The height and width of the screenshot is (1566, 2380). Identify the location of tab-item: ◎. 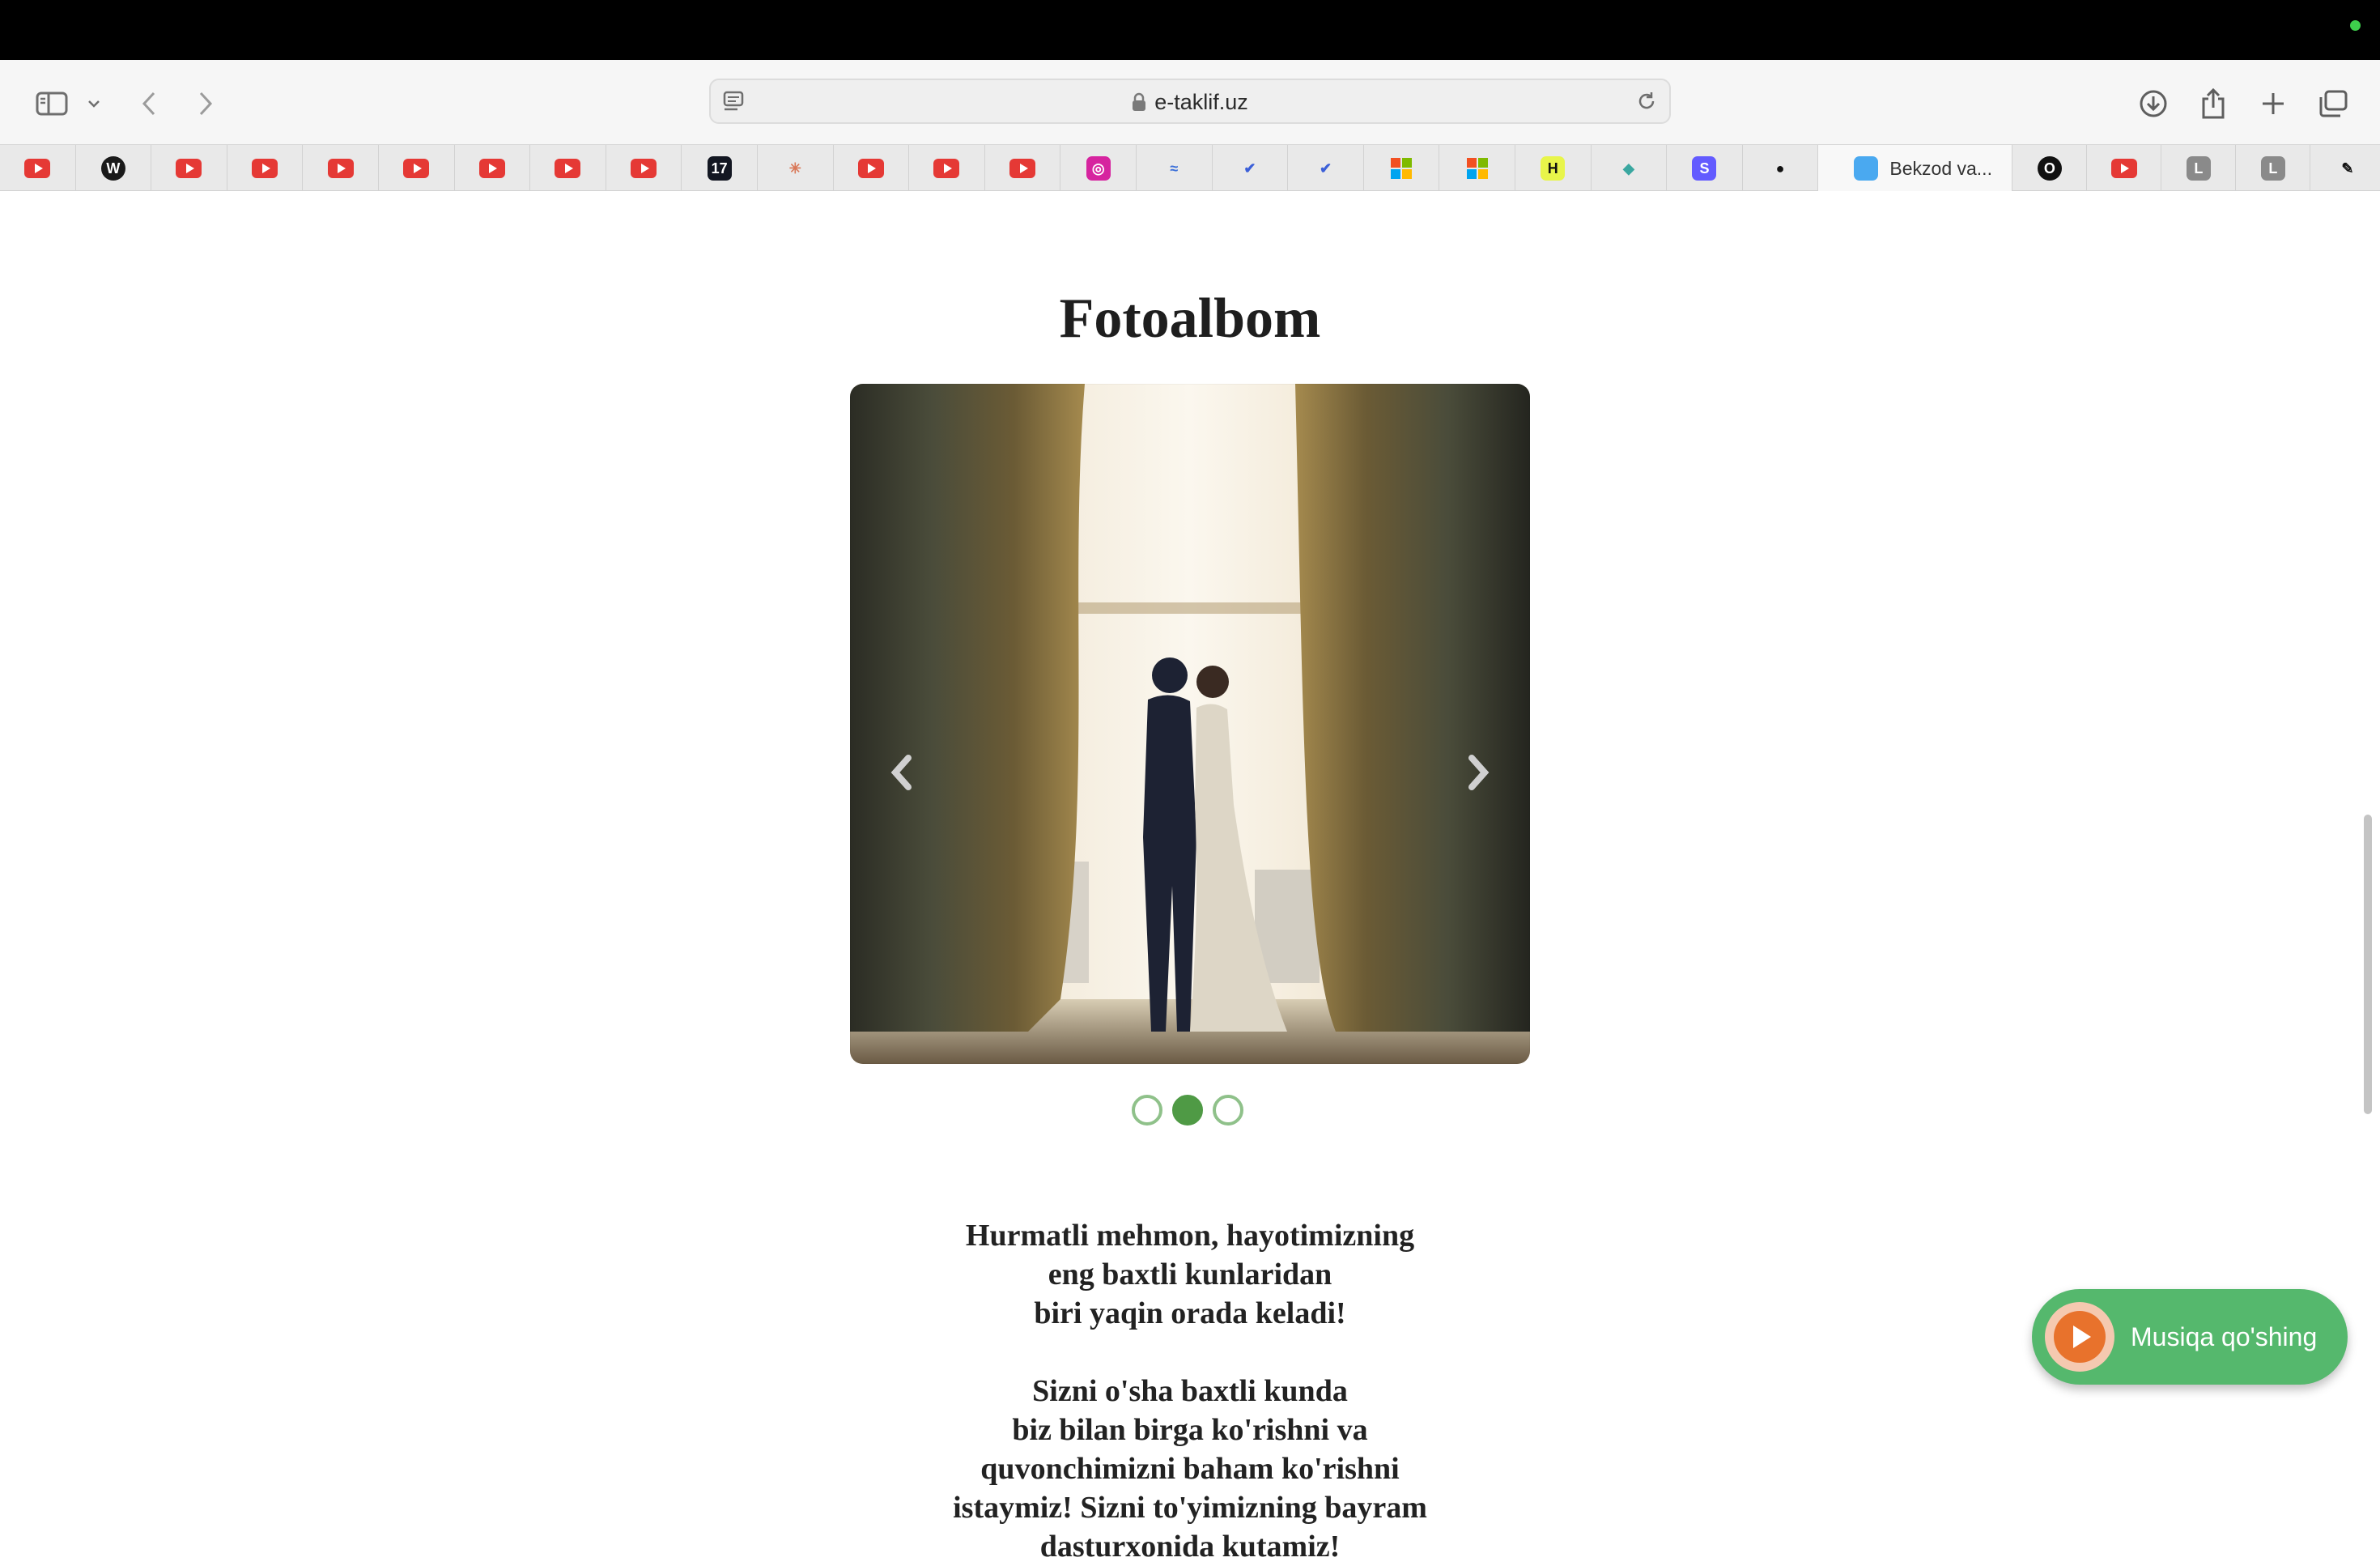
(1098, 168).